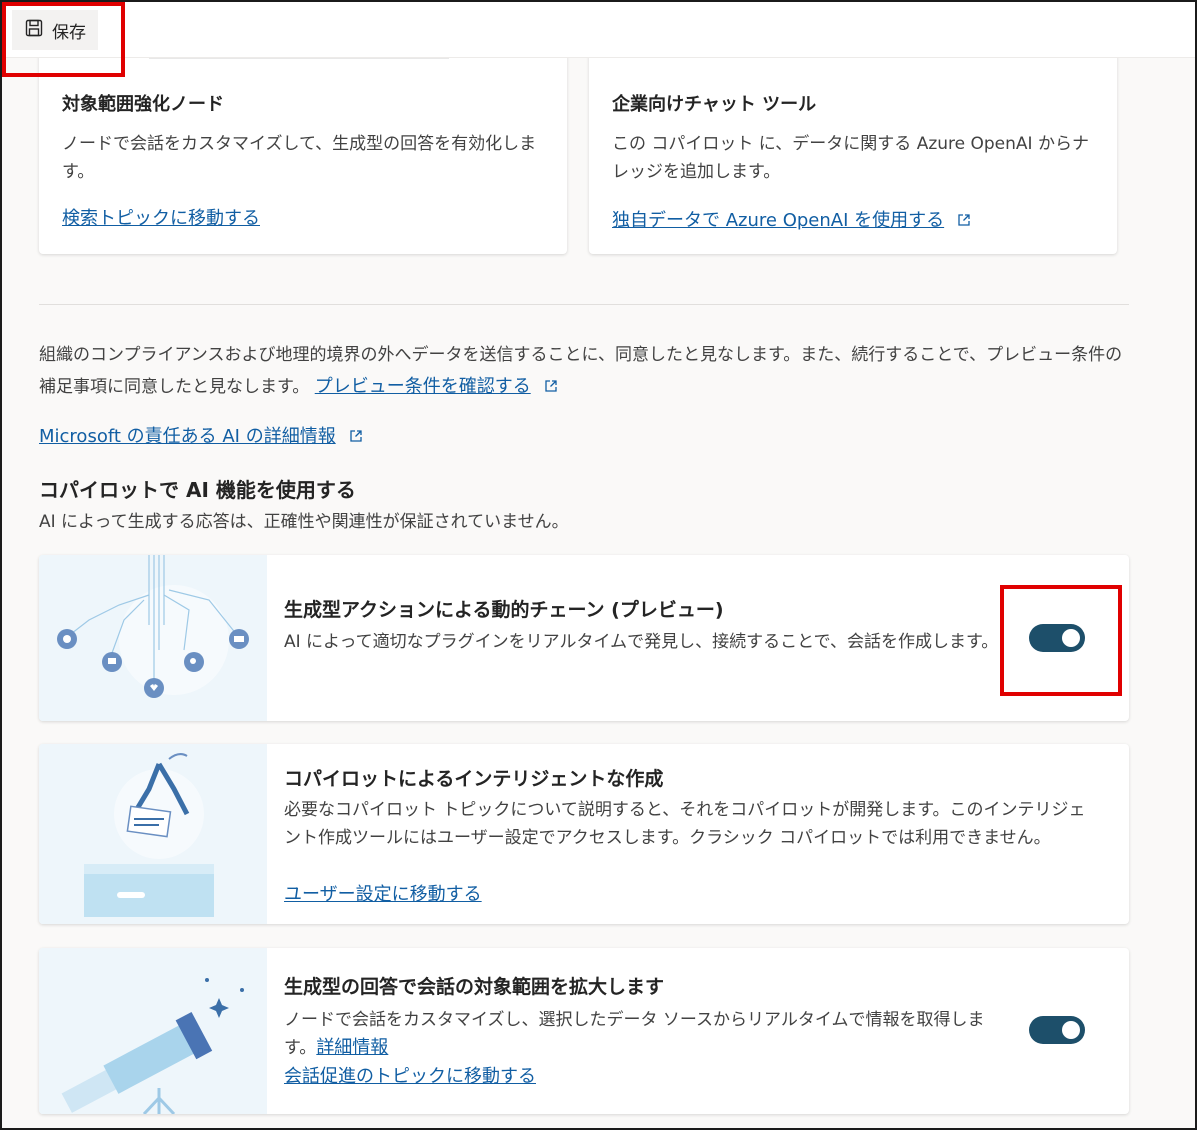  What do you see at coordinates (383, 894) in the screenshot?
I see `go-user-settings-link: ユーザー設定に移動する` at bounding box center [383, 894].